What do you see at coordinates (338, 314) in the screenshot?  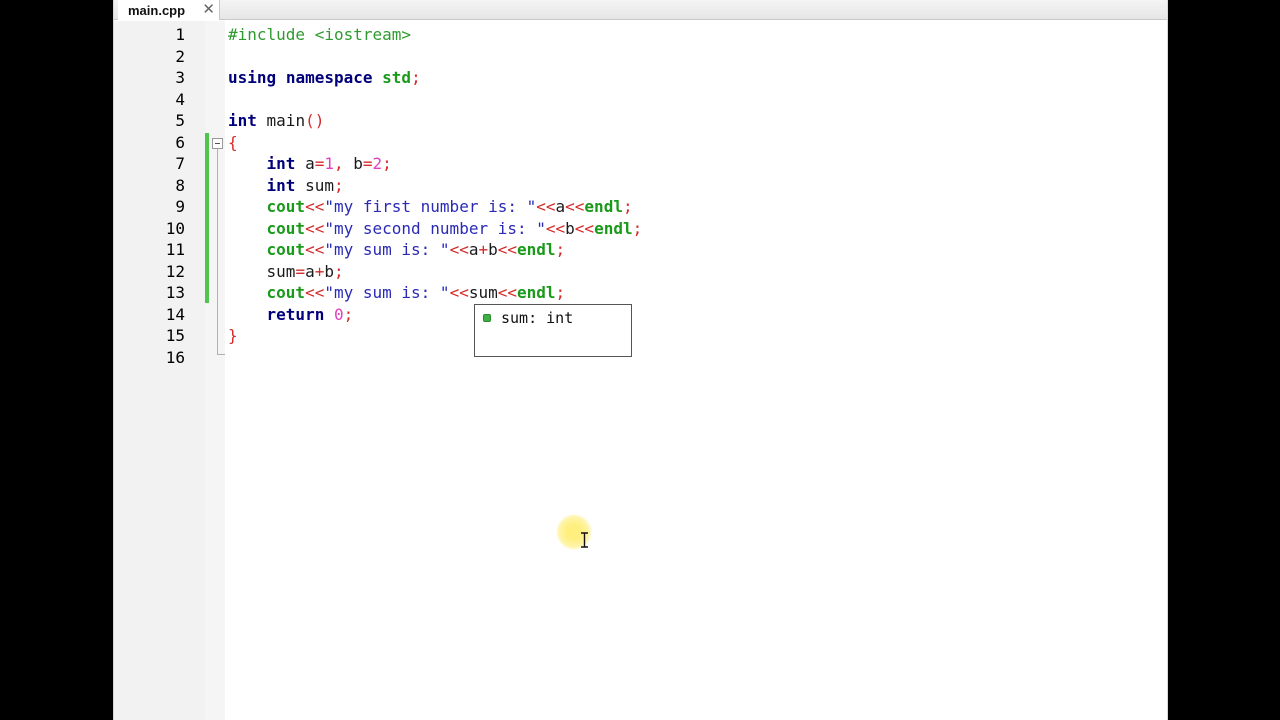 I see `number-literal: 0` at bounding box center [338, 314].